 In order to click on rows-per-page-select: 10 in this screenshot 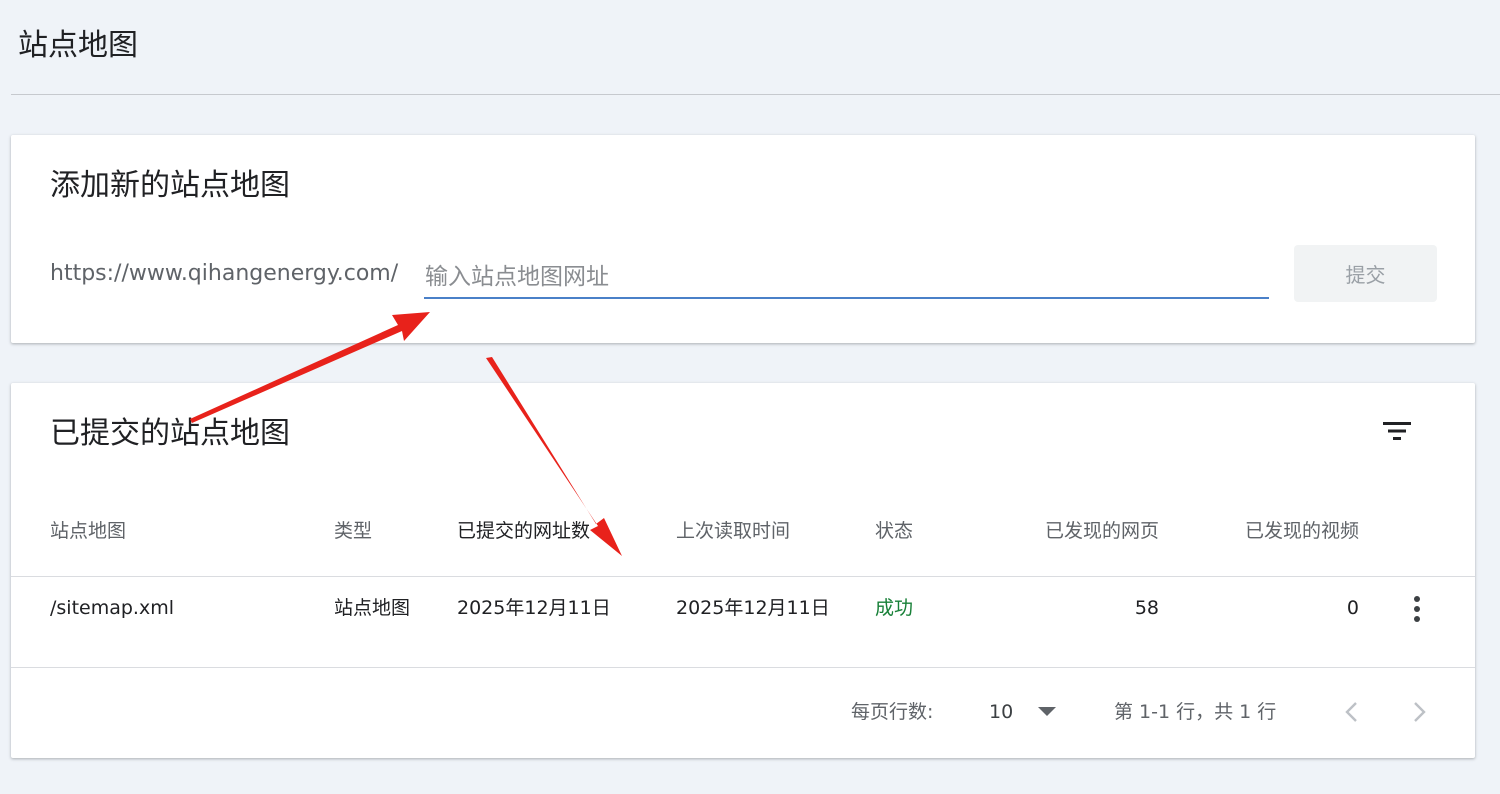, I will do `click(1023, 712)`.